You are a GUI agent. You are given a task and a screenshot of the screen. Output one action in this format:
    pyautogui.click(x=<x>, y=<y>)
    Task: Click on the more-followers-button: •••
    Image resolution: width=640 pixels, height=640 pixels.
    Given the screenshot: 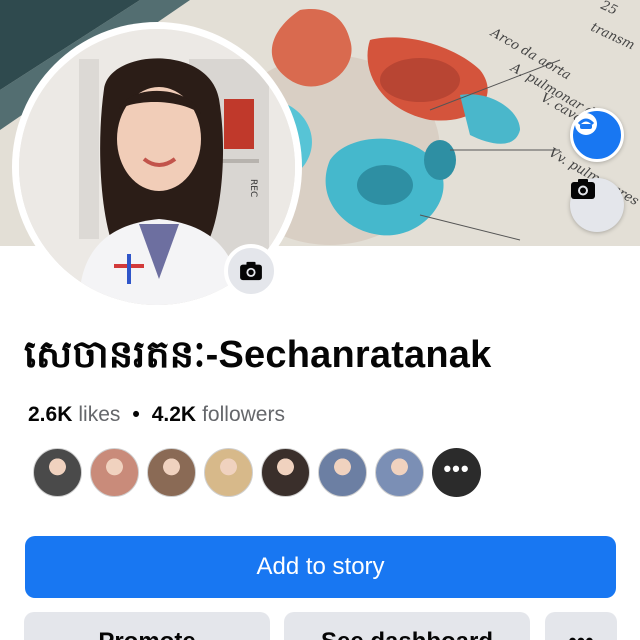 What is the action you would take?
    pyautogui.click(x=456, y=472)
    